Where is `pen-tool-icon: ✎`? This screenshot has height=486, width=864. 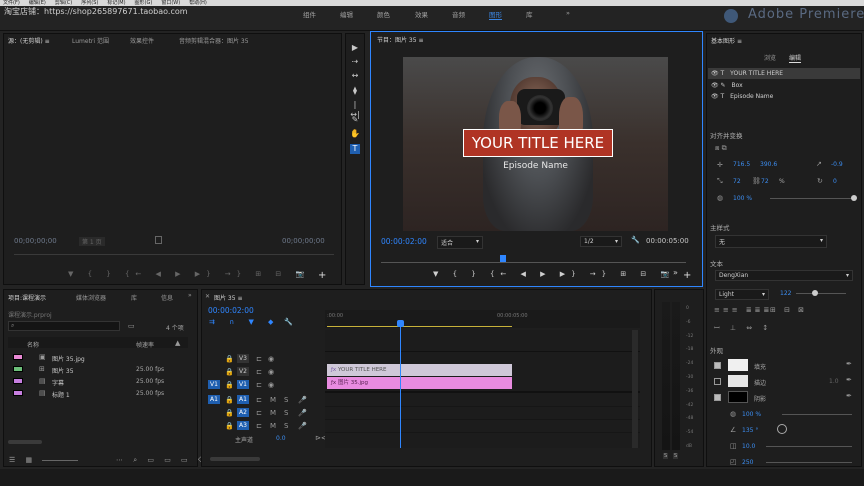 pen-tool-icon: ✎ is located at coordinates (355, 120).